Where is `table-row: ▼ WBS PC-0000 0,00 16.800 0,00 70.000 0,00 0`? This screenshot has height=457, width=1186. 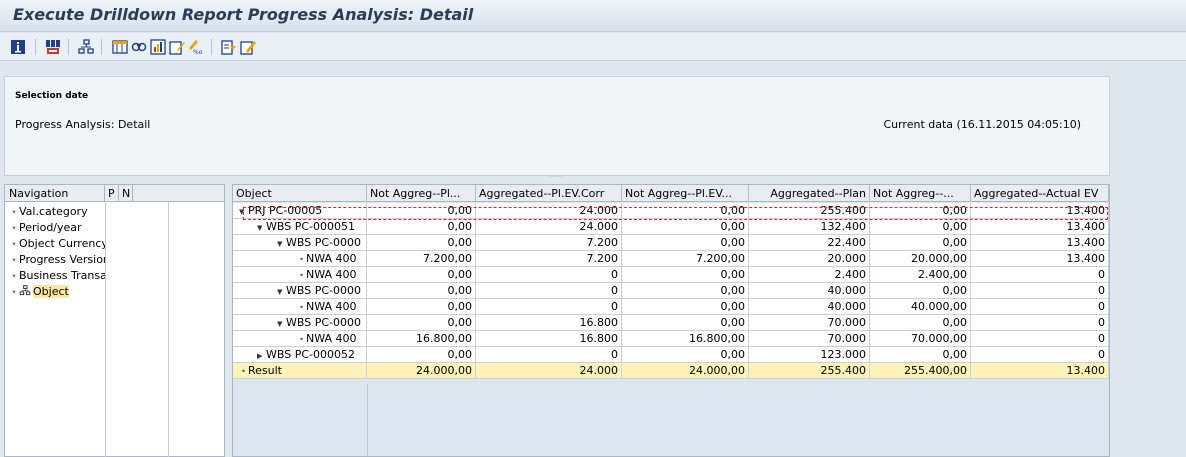 table-row: ▼ WBS PC-0000 0,00 16.800 0,00 70.000 0,00 0 is located at coordinates (671, 323).